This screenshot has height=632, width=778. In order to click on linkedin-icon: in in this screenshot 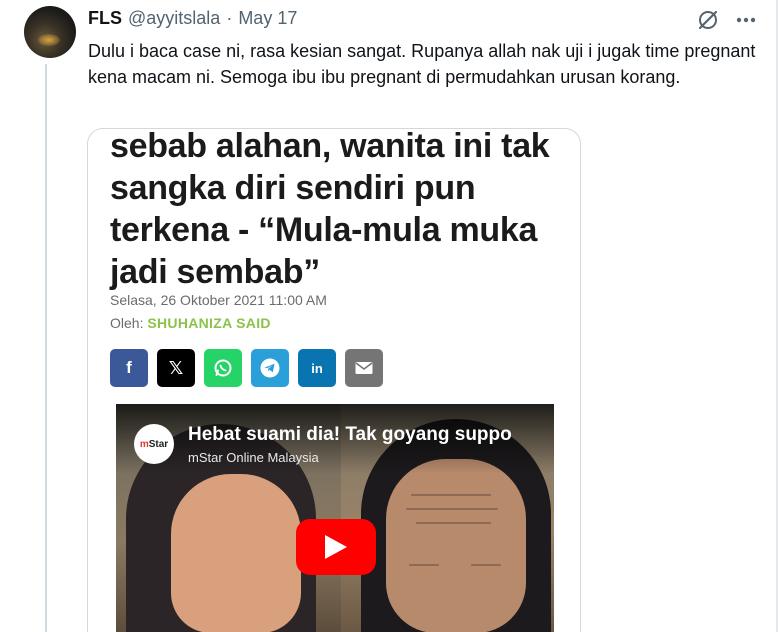, I will do `click(317, 368)`.